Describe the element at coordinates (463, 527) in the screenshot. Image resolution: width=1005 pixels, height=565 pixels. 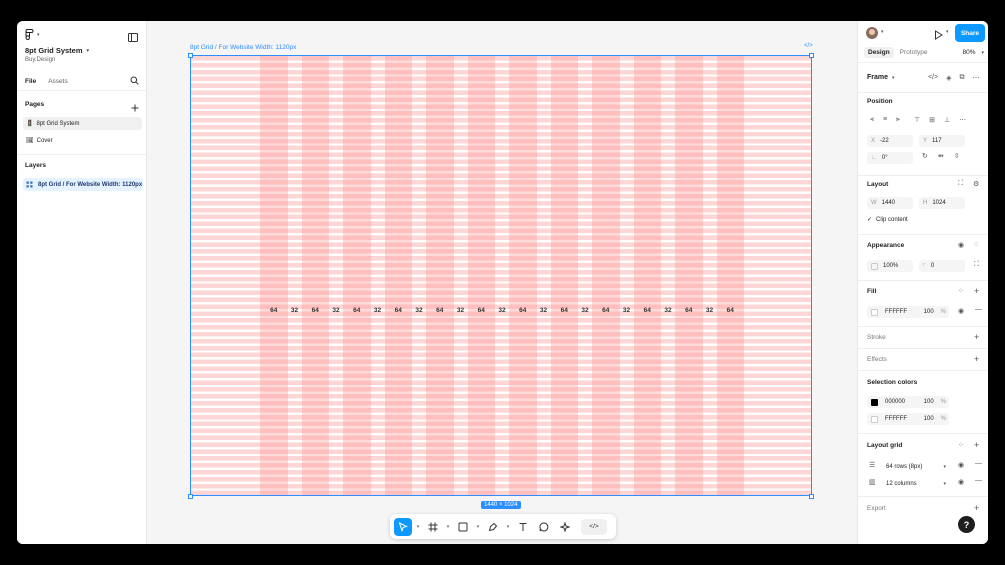
I see `rectangle-tool` at that location.